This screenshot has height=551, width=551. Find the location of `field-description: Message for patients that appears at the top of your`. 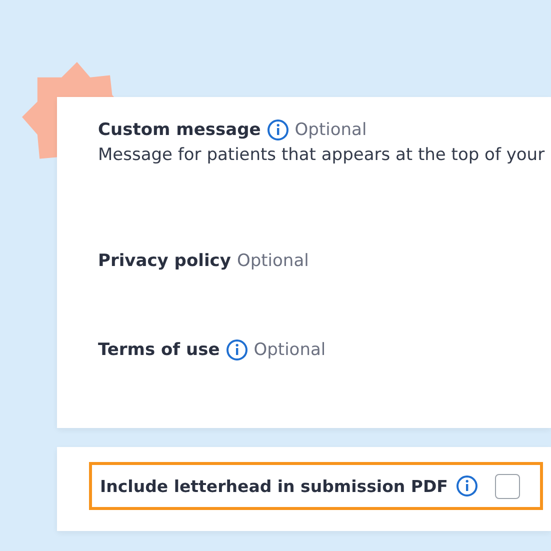

field-description: Message for patients that appears at the top of your is located at coordinates (322, 155).